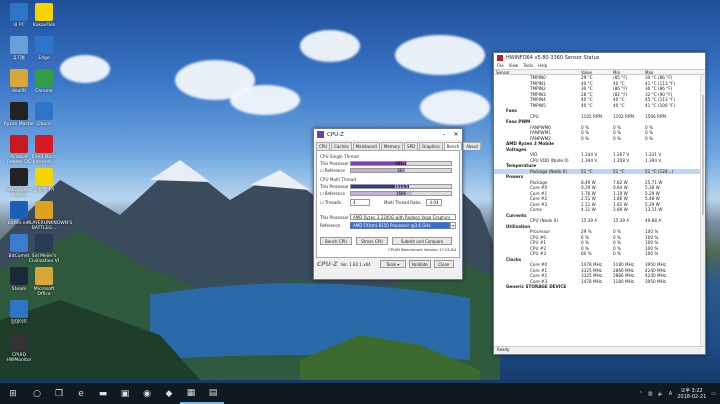  What do you see at coordinates (44, 81) in the screenshot?
I see `desktop-icon: Chrome` at bounding box center [44, 81].